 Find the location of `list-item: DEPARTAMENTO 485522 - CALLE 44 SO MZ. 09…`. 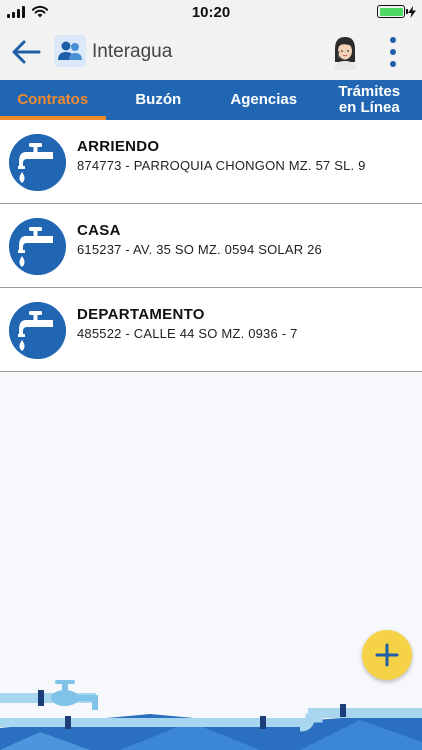

list-item: DEPARTAMENTO 485522 - CALLE 44 SO MZ. 09… is located at coordinates (211, 330).